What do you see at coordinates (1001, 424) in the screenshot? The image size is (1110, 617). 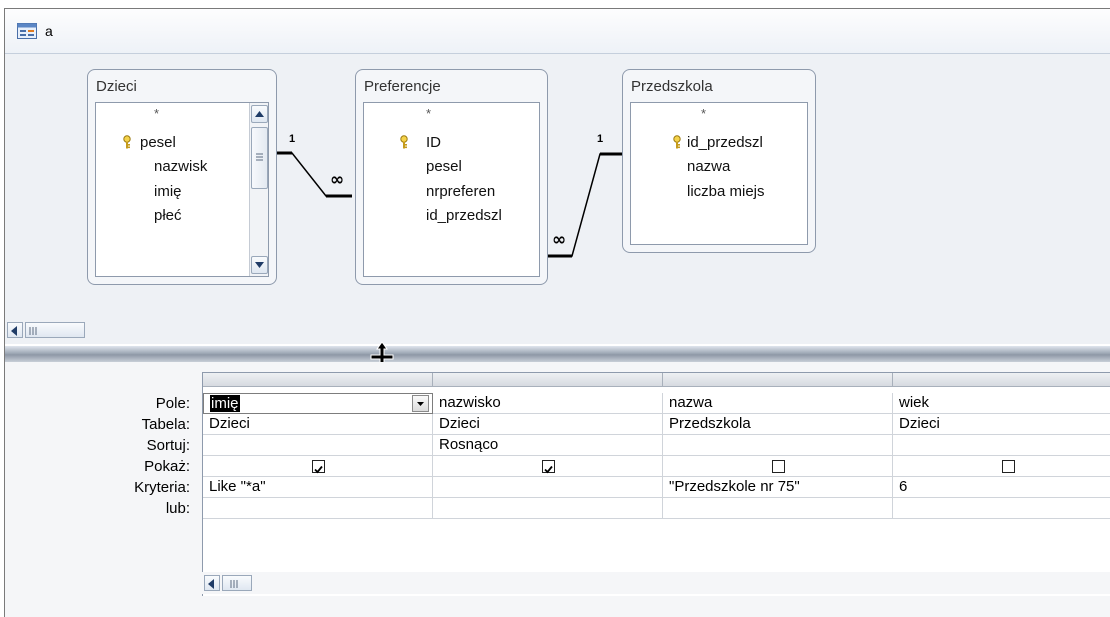 I see `cell-tabela-4: Dzieci` at bounding box center [1001, 424].